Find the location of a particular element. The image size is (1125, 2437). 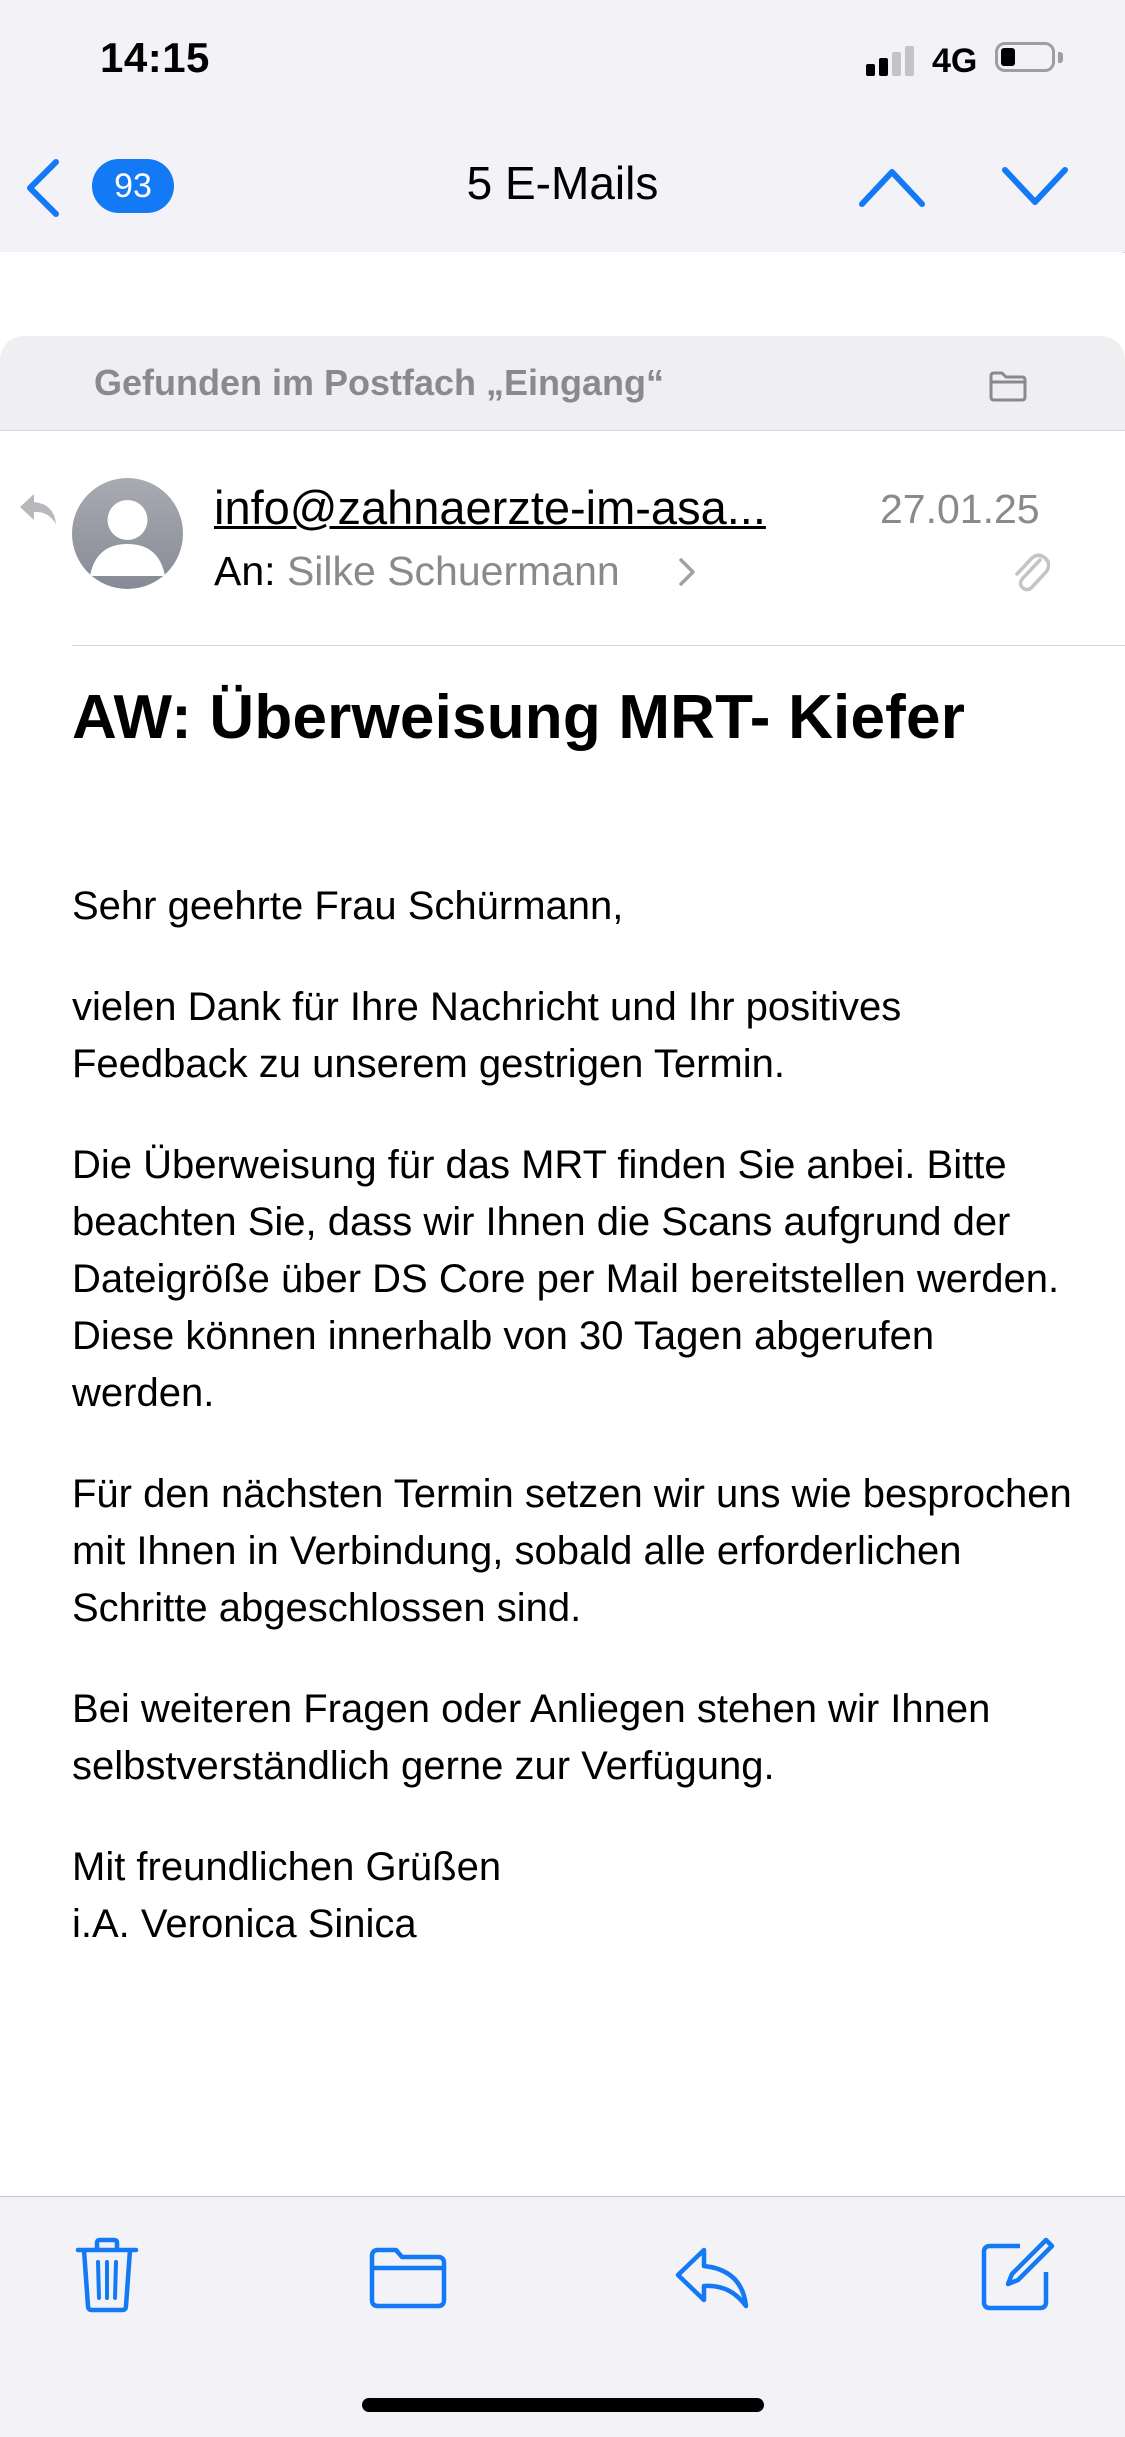

home-indicator is located at coordinates (563, 2405).